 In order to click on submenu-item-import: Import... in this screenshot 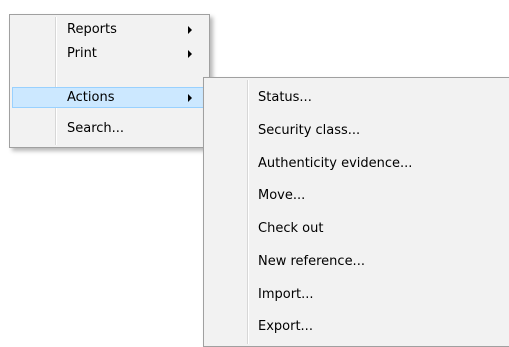, I will do `click(357, 295)`.